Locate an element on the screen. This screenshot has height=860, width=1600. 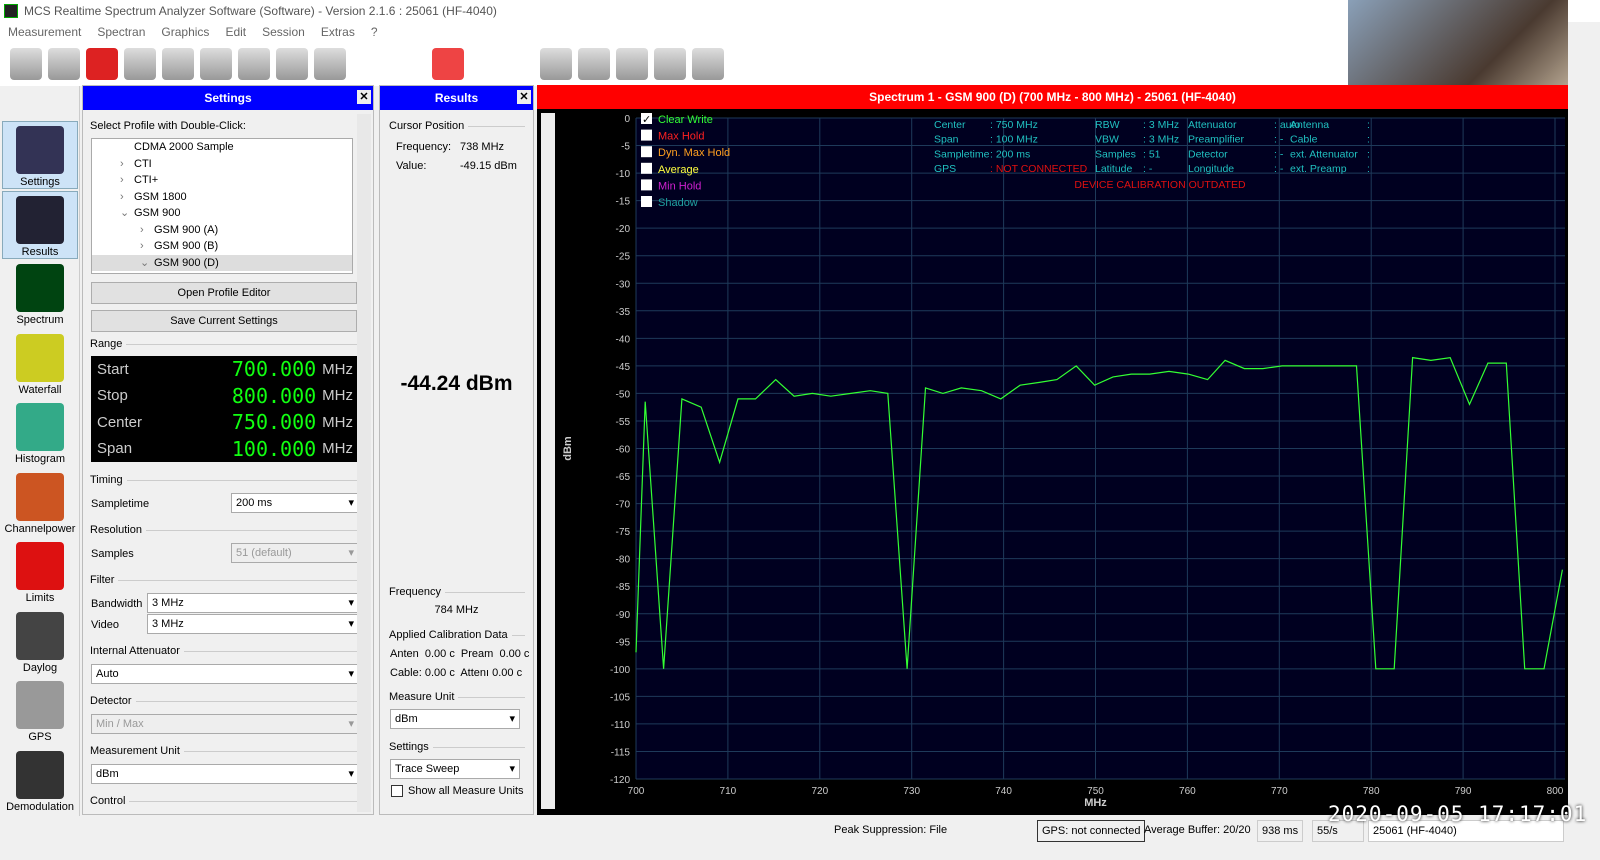
nav-results: Results is located at coordinates (40, 224).